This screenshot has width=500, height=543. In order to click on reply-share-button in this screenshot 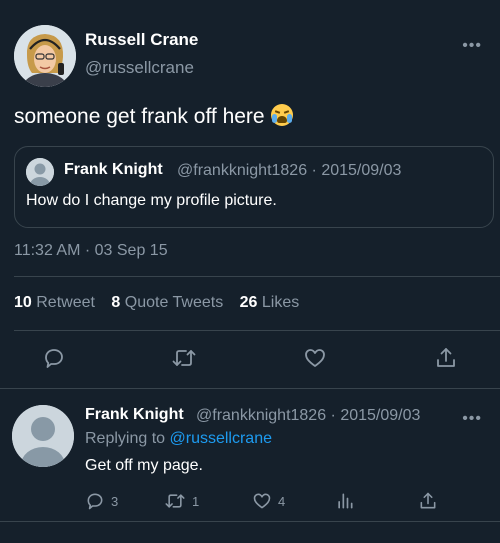, I will do `click(428, 501)`.